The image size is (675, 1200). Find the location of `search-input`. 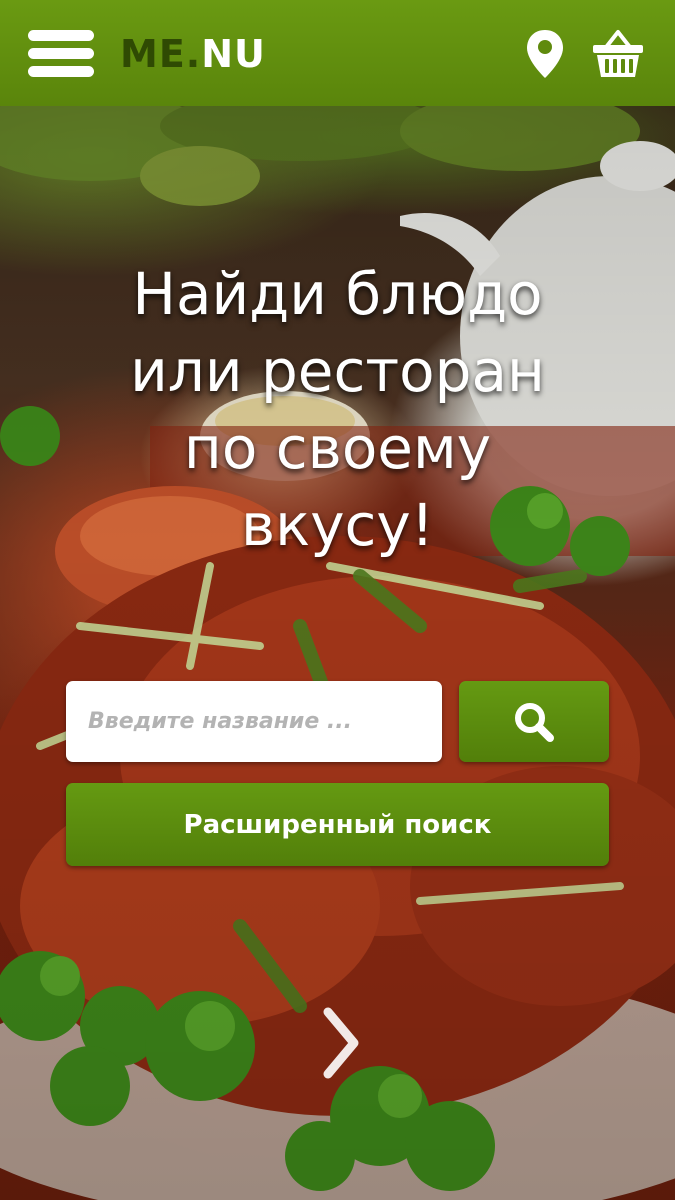

search-input is located at coordinates (254, 721).